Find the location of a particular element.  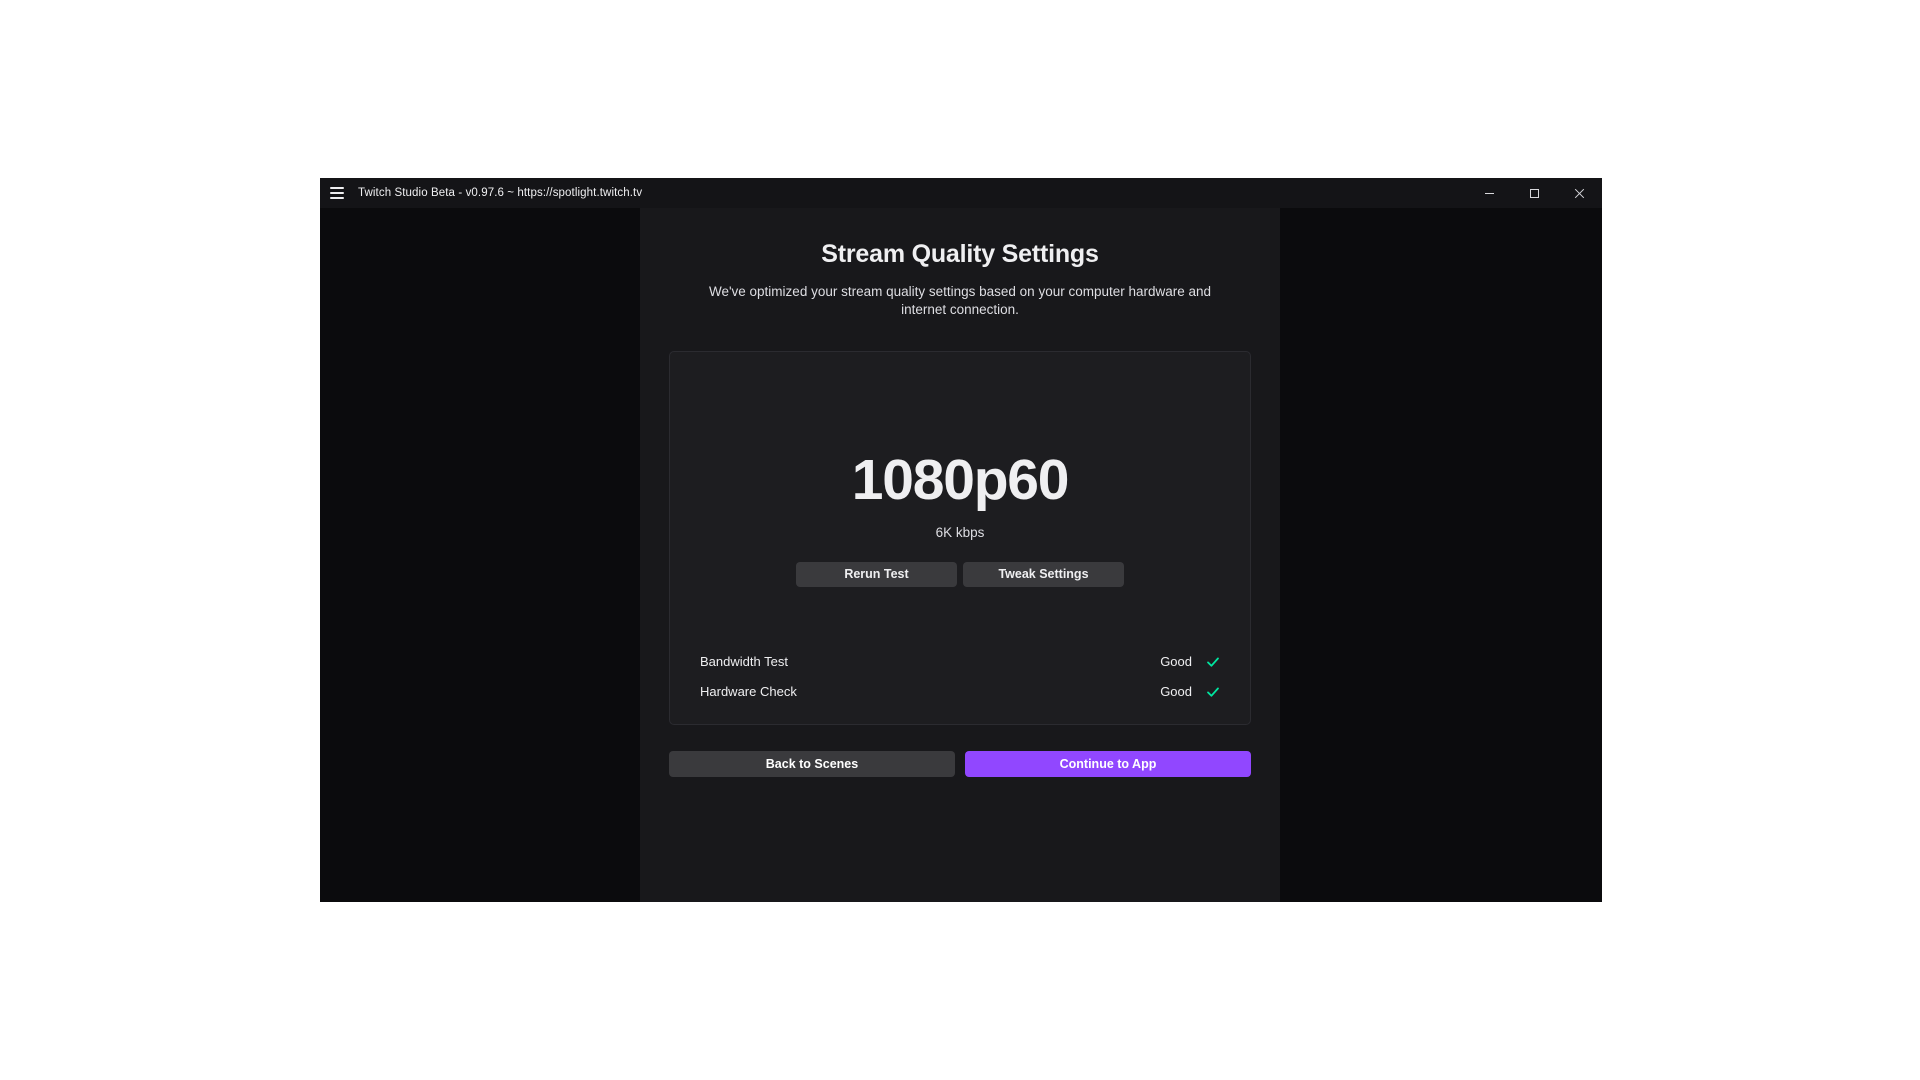

minimize-button is located at coordinates (1489, 193).